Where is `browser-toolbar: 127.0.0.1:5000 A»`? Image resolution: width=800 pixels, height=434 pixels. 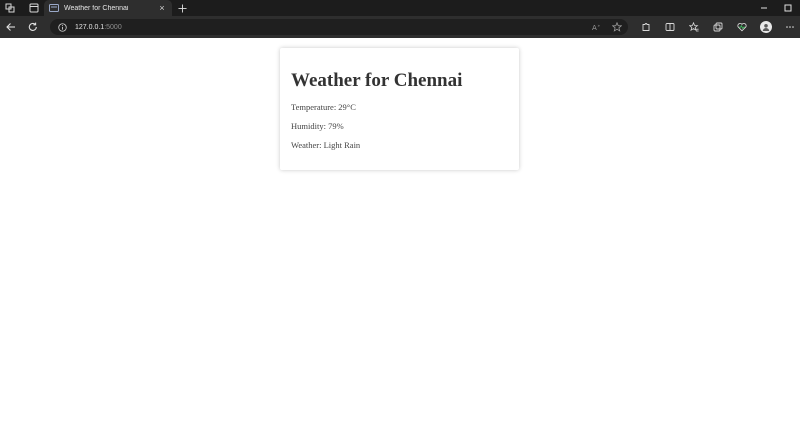
browser-toolbar: 127.0.0.1:5000 A» is located at coordinates (400, 27).